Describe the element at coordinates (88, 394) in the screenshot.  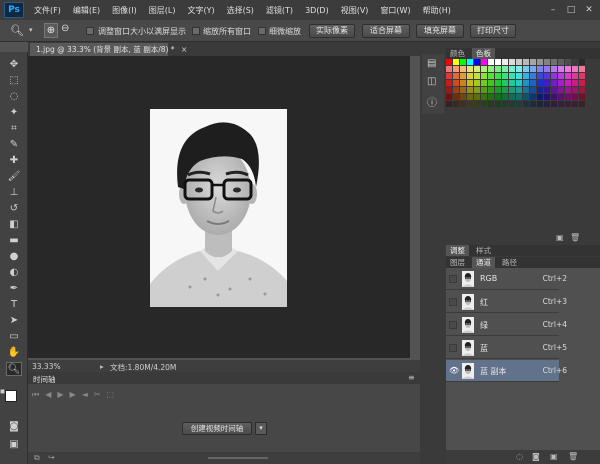
I see `audio-icon: ◄` at that location.